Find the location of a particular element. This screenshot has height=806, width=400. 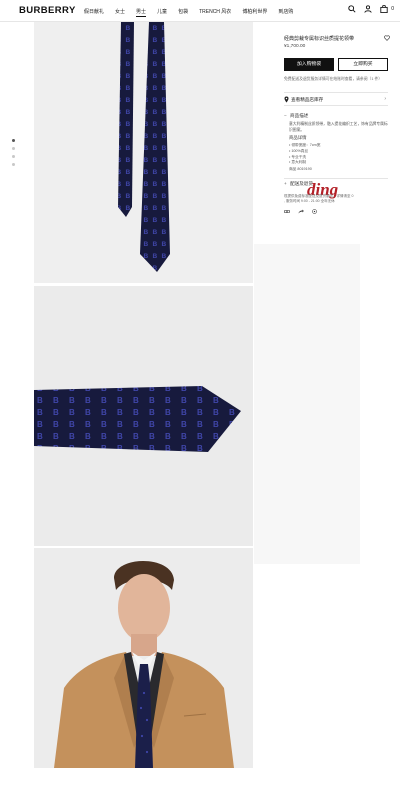

nav-item-men: 男士 is located at coordinates (141, 12).